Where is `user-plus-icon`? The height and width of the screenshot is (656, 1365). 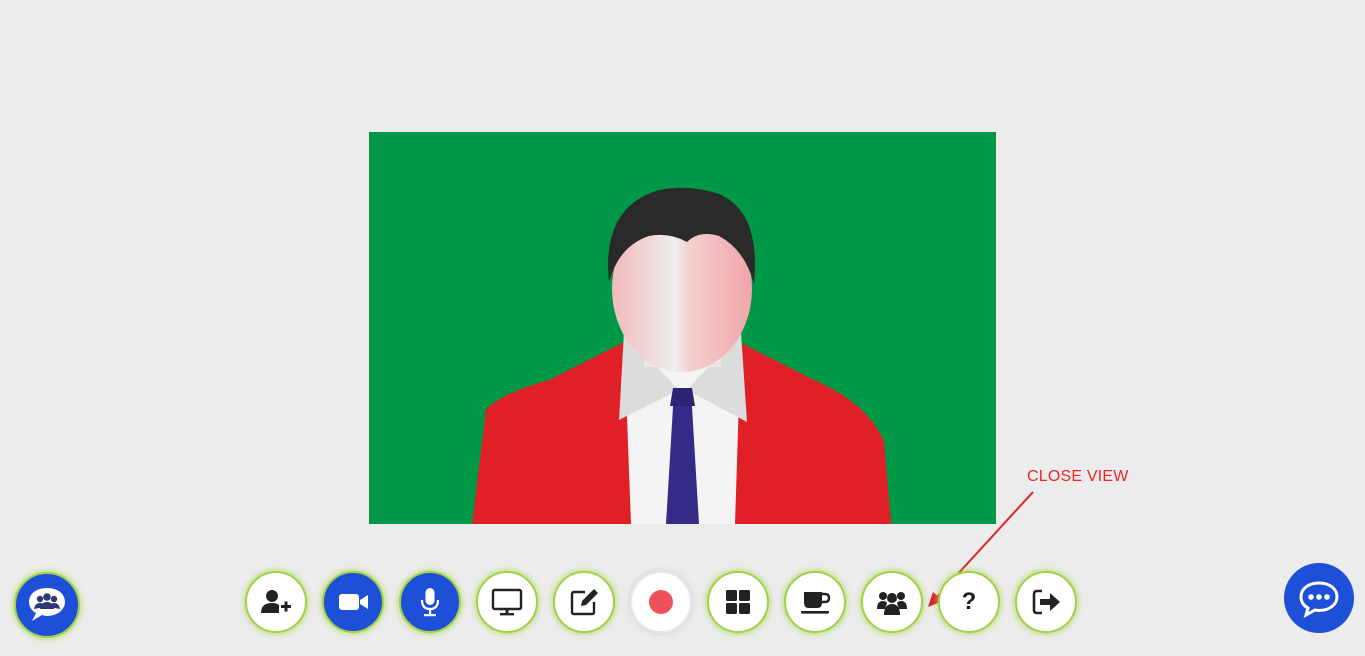
user-plus-icon is located at coordinates (276, 602).